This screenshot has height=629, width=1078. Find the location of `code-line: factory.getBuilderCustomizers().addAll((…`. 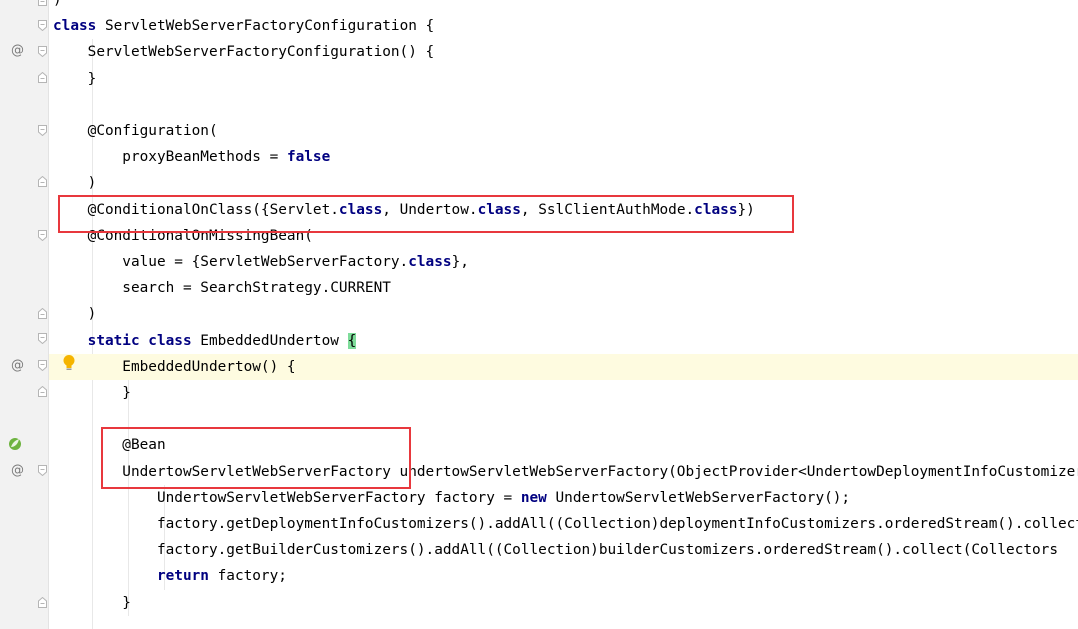

code-line: factory.getBuilderCustomizers().addAll((… is located at coordinates (563, 550).